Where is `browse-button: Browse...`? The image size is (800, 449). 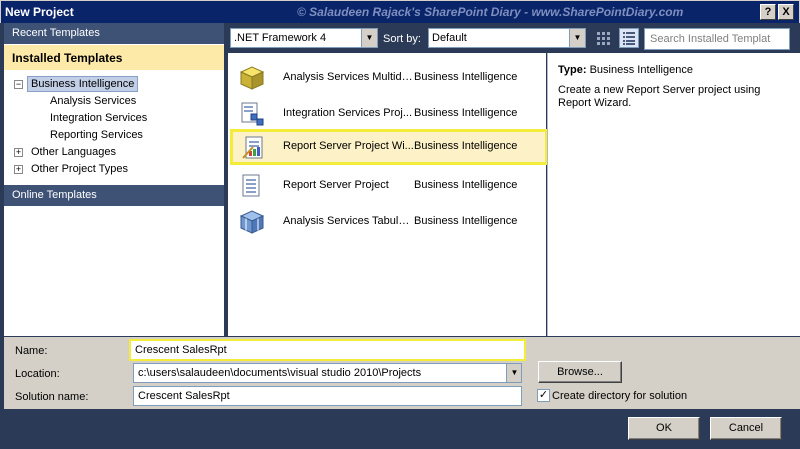 browse-button: Browse... is located at coordinates (580, 372).